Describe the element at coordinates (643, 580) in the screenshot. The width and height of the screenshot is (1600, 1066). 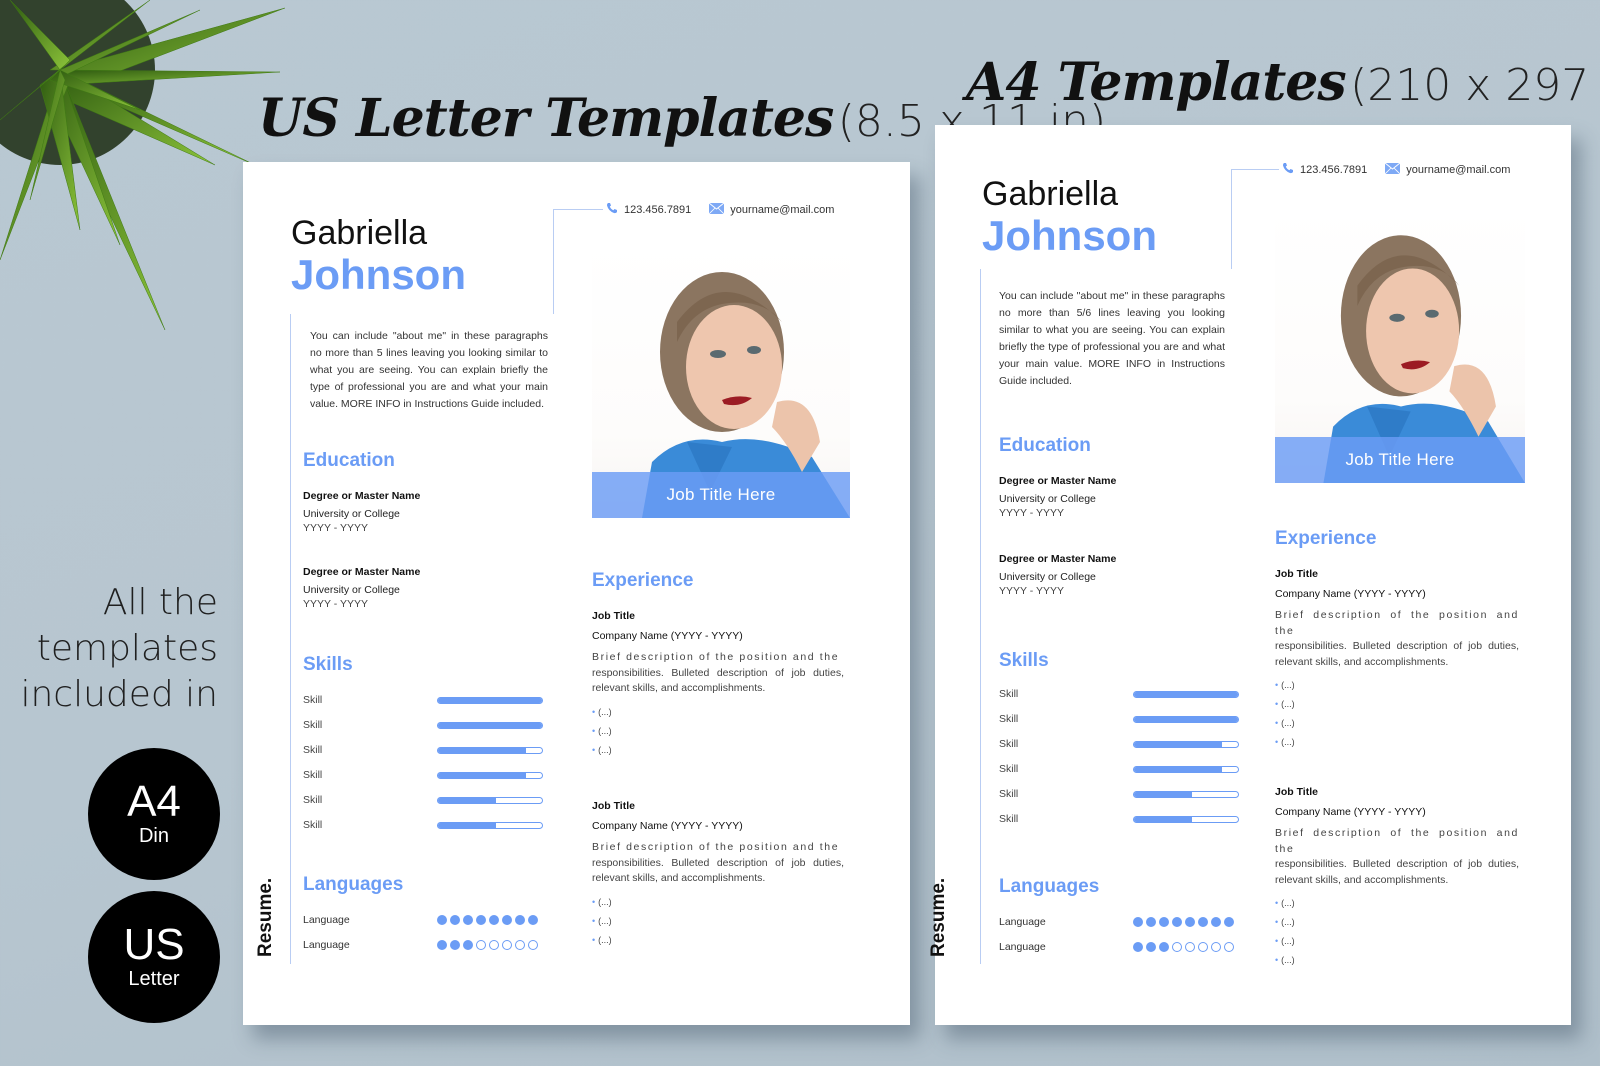
I see `experience-heading: Experience` at that location.